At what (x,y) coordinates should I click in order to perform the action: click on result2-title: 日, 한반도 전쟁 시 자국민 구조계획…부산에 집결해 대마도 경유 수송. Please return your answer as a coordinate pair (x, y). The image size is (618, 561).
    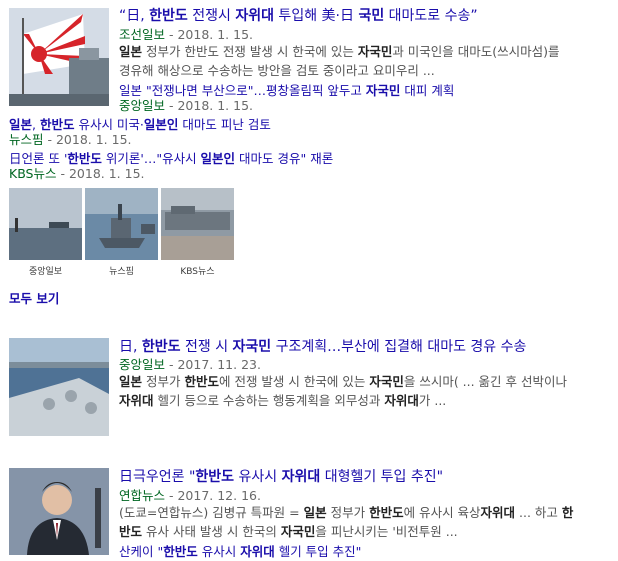
    Looking at the image, I should click on (322, 347).